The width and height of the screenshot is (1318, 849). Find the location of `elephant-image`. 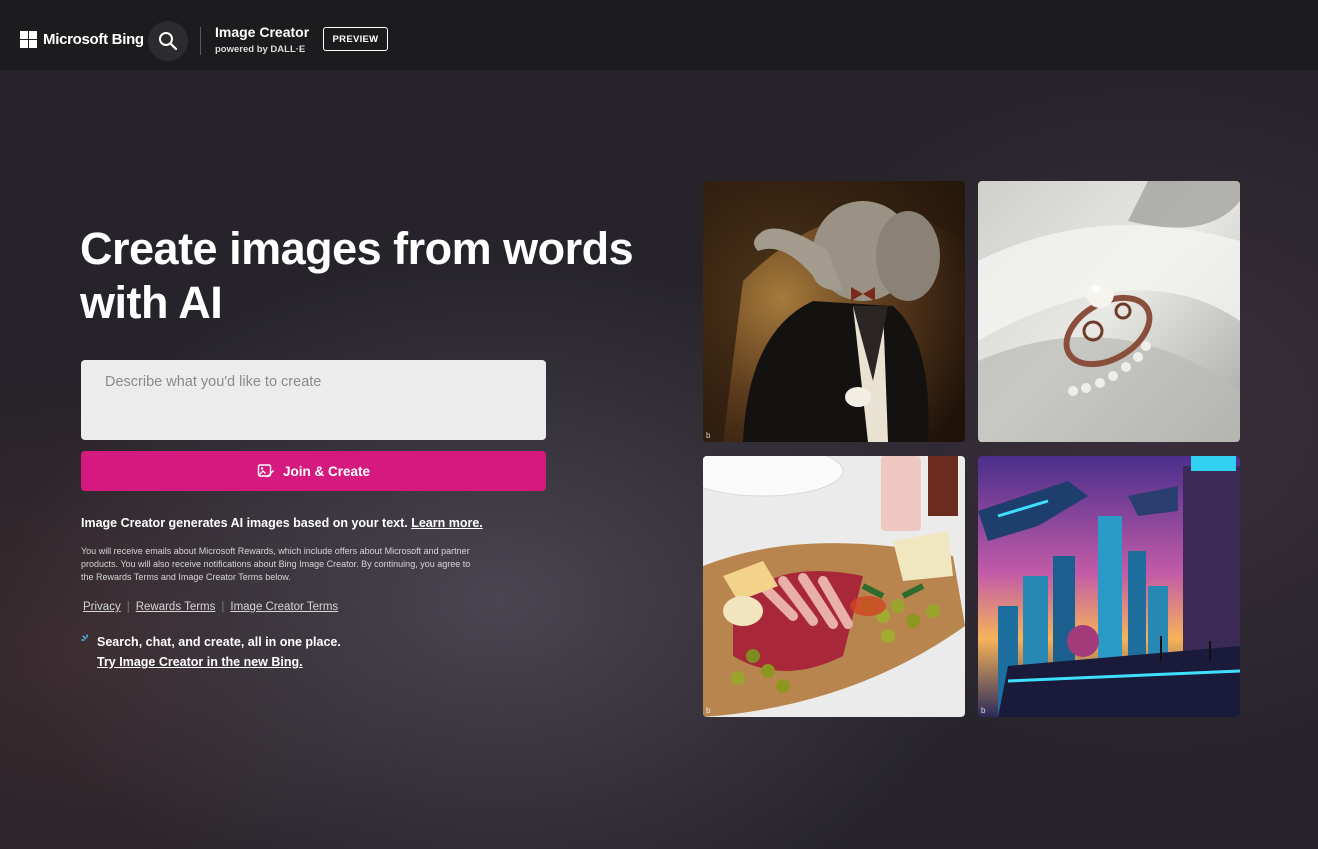

elephant-image is located at coordinates (834, 311).